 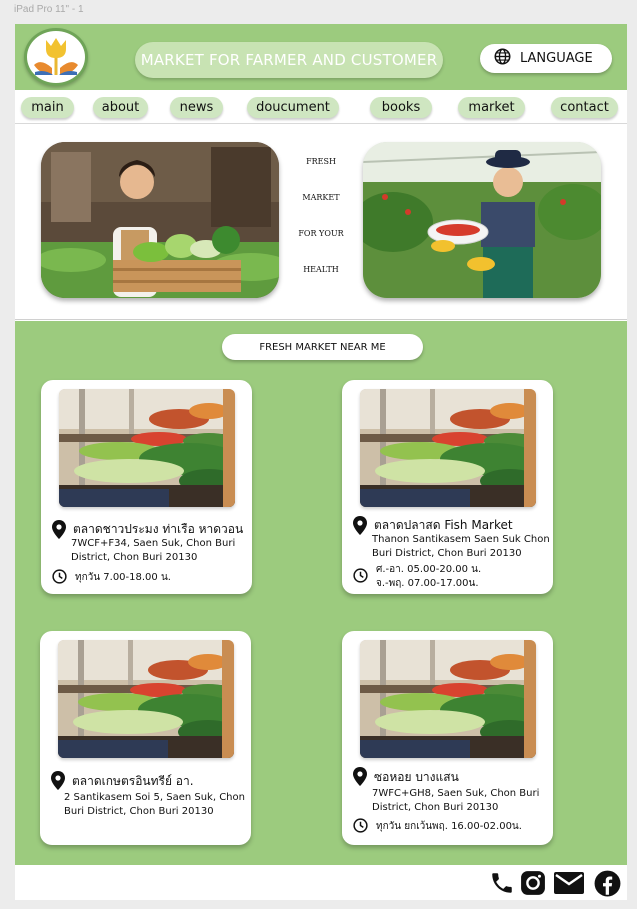 I want to click on nav-main: main, so click(x=47, y=107).